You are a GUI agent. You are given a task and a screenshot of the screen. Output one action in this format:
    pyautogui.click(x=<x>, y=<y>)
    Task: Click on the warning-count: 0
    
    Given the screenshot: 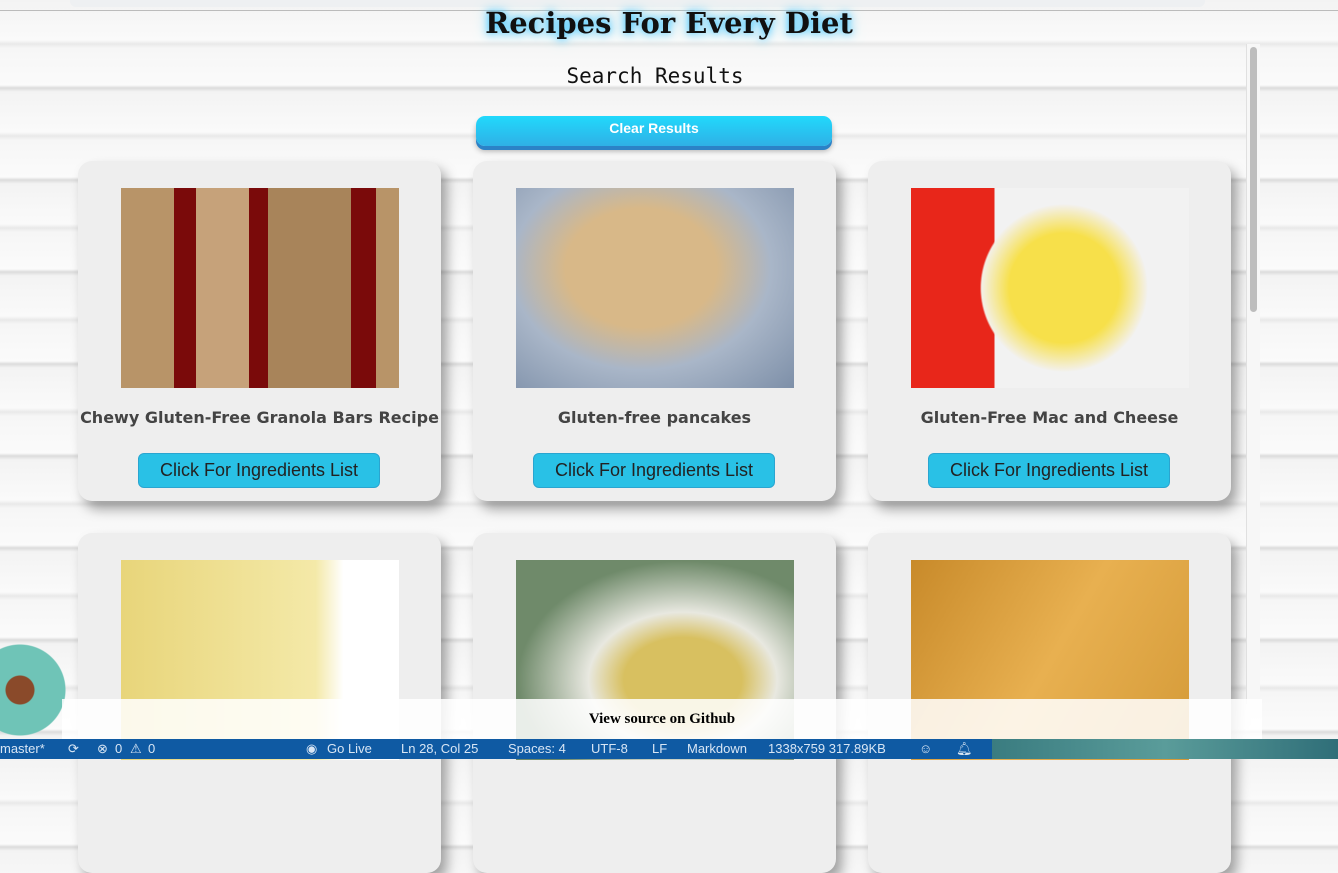 What is the action you would take?
    pyautogui.click(x=151, y=749)
    